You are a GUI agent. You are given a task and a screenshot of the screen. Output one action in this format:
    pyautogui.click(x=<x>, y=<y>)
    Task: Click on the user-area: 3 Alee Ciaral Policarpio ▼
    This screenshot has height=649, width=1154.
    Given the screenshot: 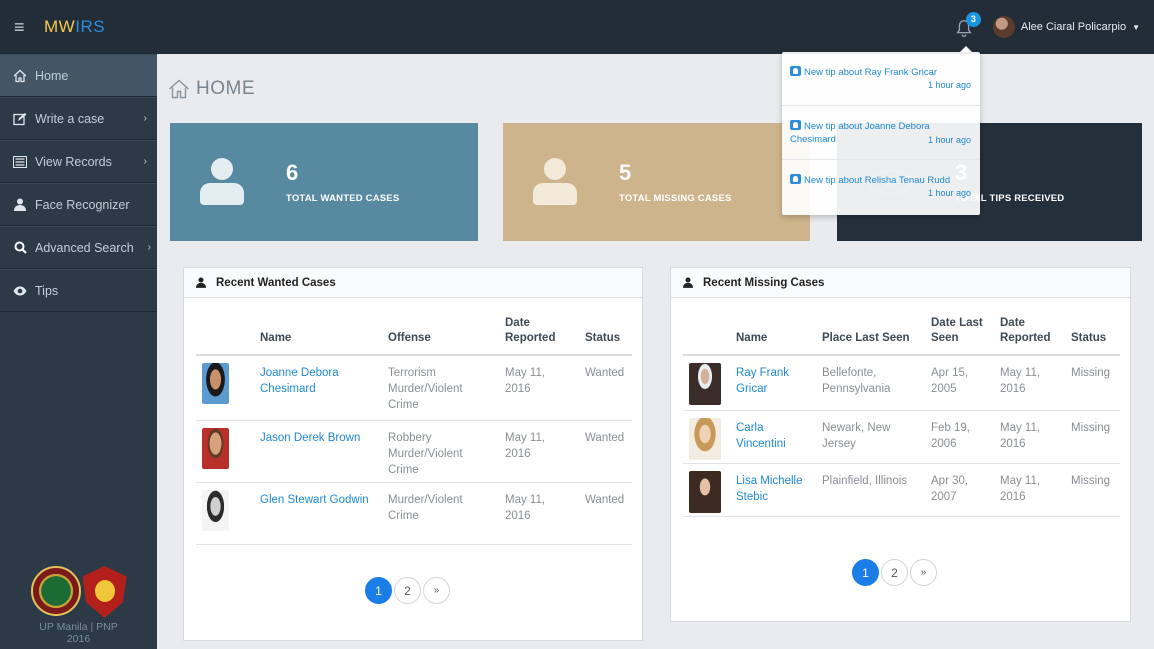 What is the action you would take?
    pyautogui.click(x=1046, y=27)
    